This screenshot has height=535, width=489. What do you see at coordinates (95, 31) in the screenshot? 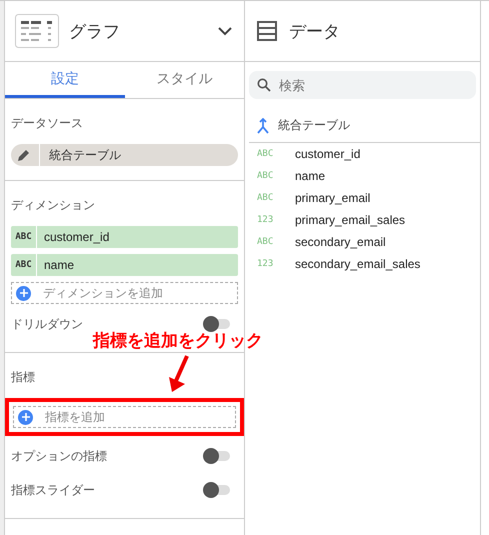
I see `panel-title: グラフ` at bounding box center [95, 31].